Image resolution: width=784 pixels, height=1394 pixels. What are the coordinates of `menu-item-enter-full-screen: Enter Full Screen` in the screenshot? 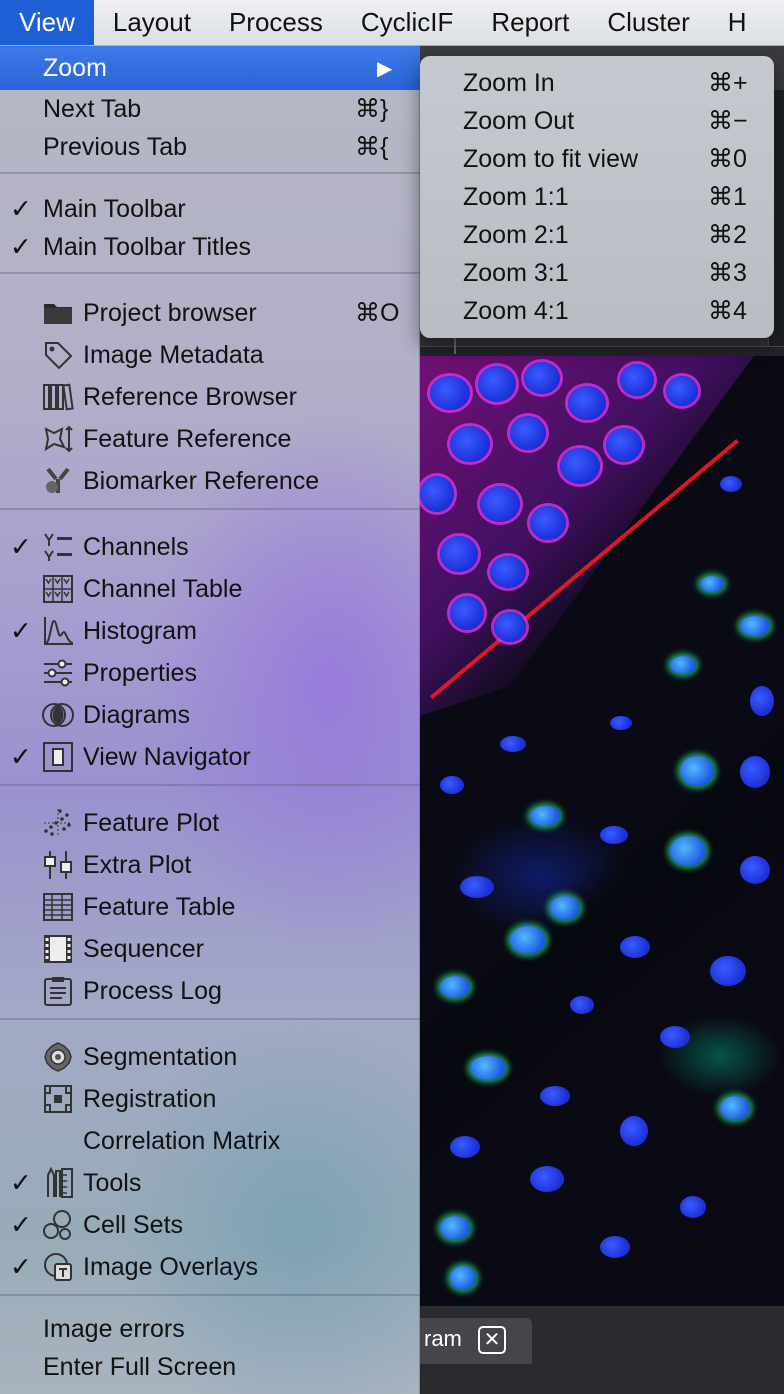 It's located at (210, 1367).